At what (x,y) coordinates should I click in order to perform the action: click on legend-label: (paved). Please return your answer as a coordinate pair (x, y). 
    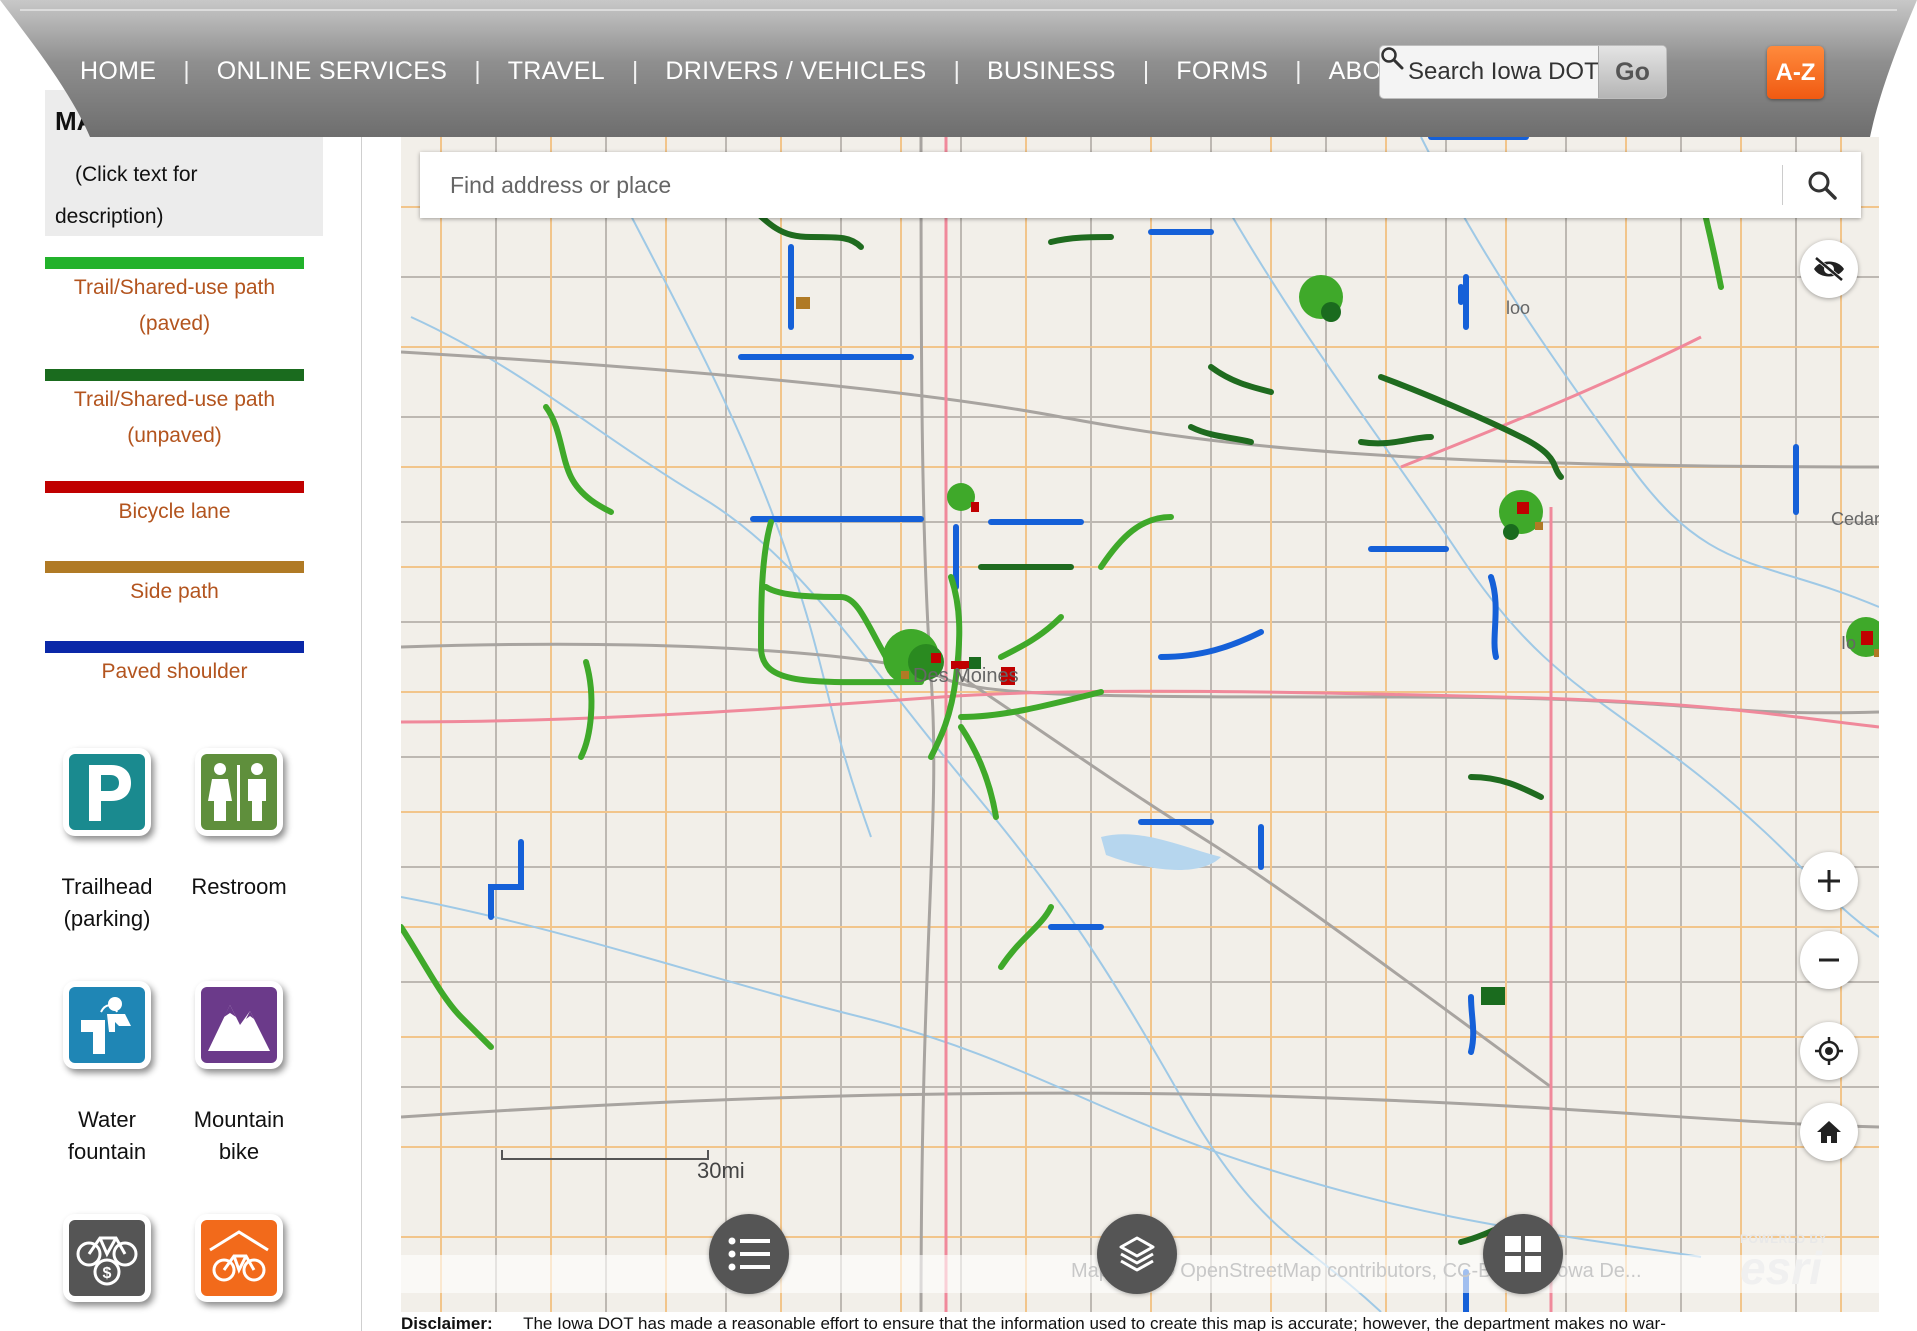
    Looking at the image, I should click on (174, 323).